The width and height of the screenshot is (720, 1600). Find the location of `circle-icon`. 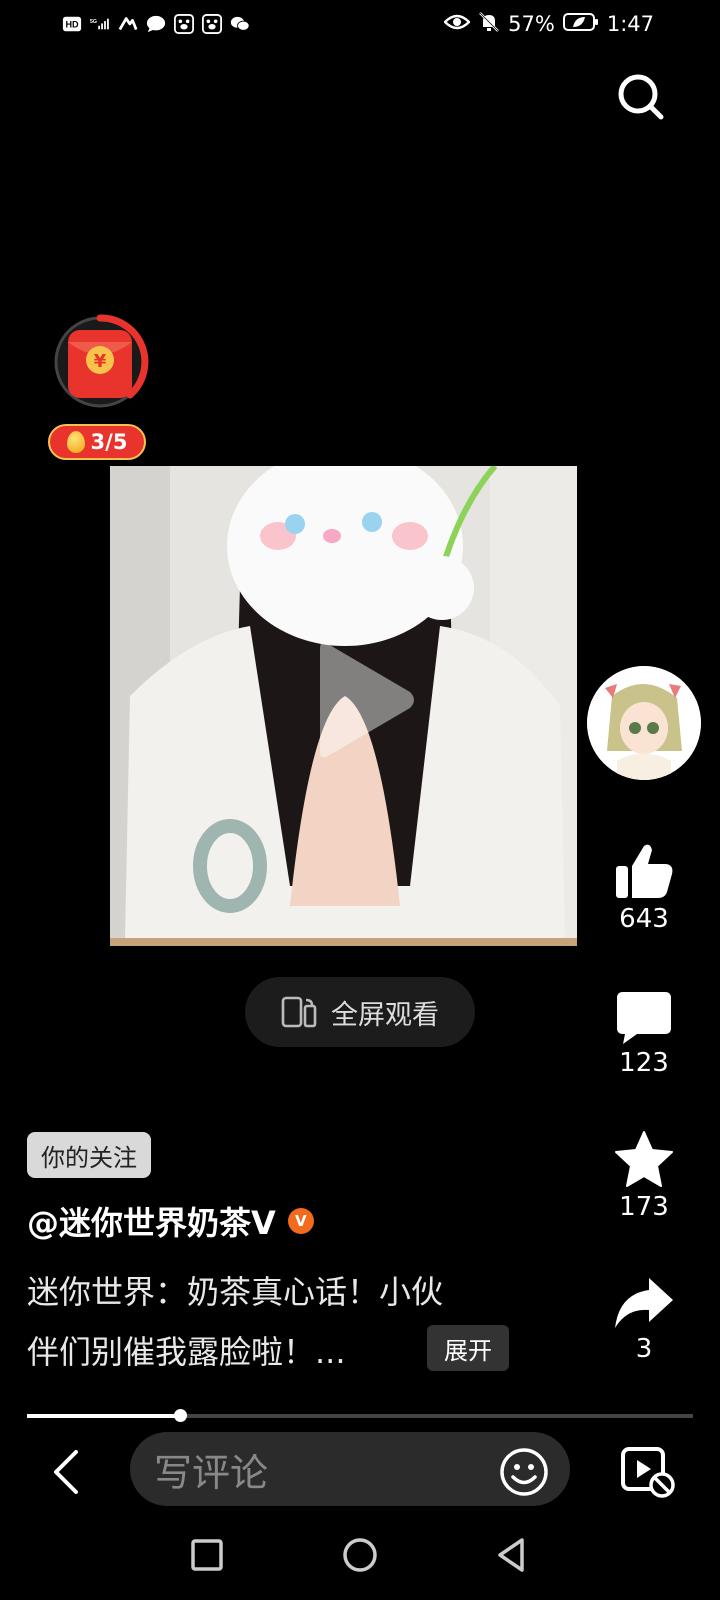

circle-icon is located at coordinates (360, 1555).